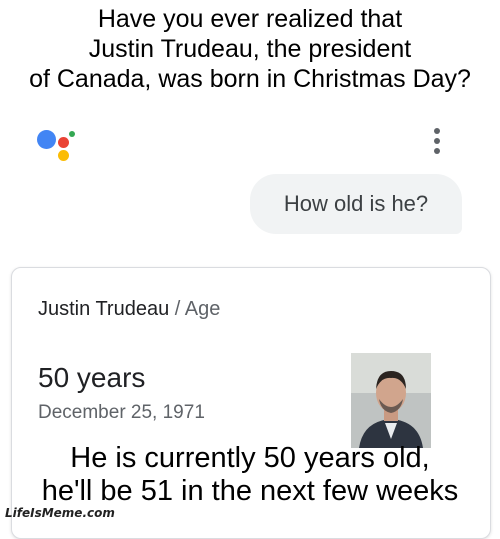 Image resolution: width=500 pixels, height=539 pixels. What do you see at coordinates (121, 412) in the screenshot?
I see `birth-date: December 25, 1971` at bounding box center [121, 412].